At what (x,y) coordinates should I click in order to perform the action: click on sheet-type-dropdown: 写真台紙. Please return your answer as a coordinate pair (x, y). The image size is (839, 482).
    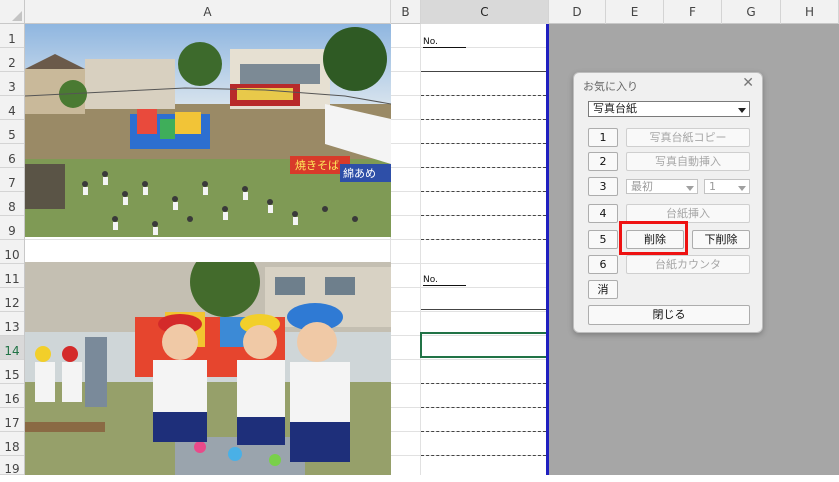
    Looking at the image, I should click on (669, 109).